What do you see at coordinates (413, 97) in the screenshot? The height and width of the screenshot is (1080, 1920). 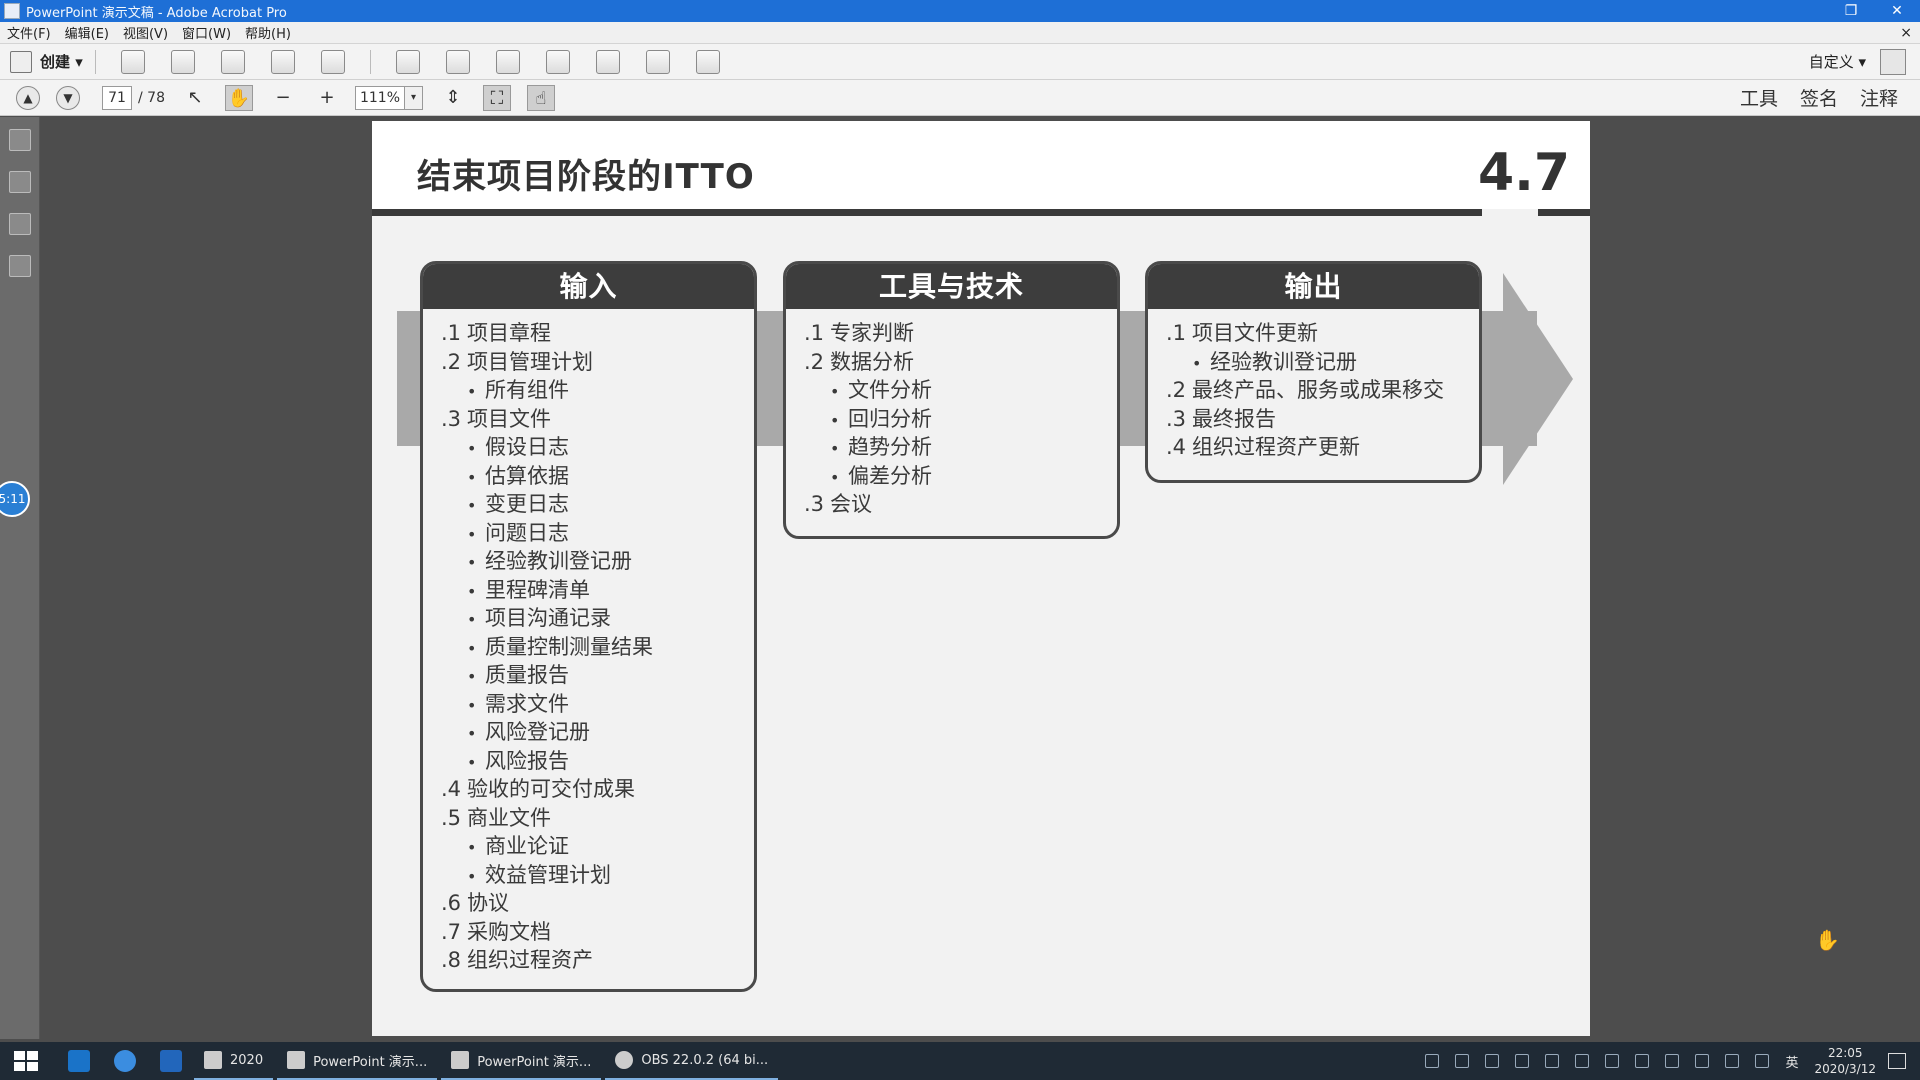 I see `zoom-dropdown-button: ▾` at bounding box center [413, 97].